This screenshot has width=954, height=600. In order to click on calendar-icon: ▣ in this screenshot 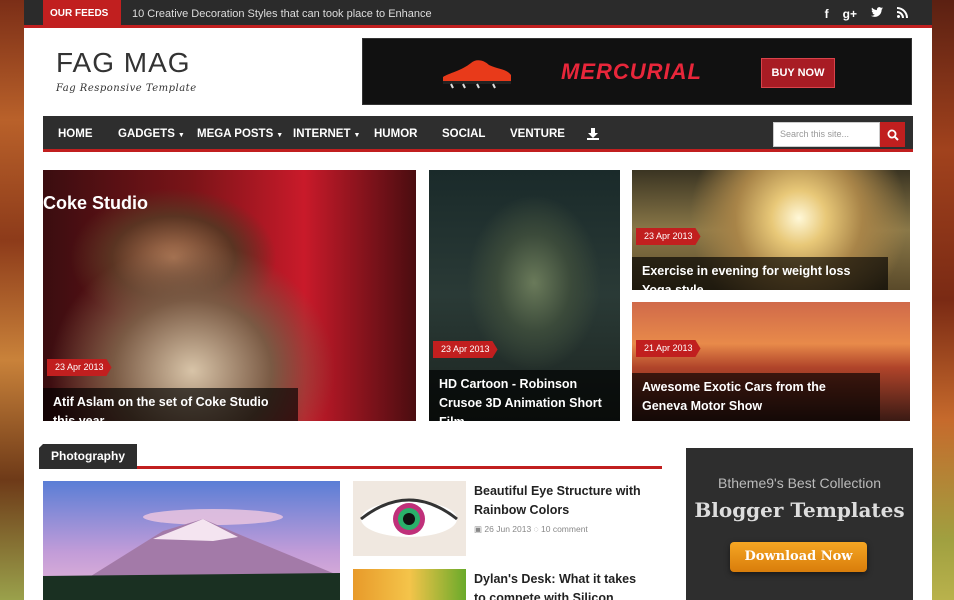, I will do `click(478, 529)`.